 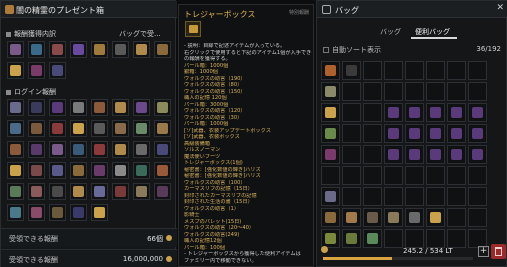 I want to click on present-box-titlebar: 闇の精霊のプレゼント箱, so click(x=89, y=9).